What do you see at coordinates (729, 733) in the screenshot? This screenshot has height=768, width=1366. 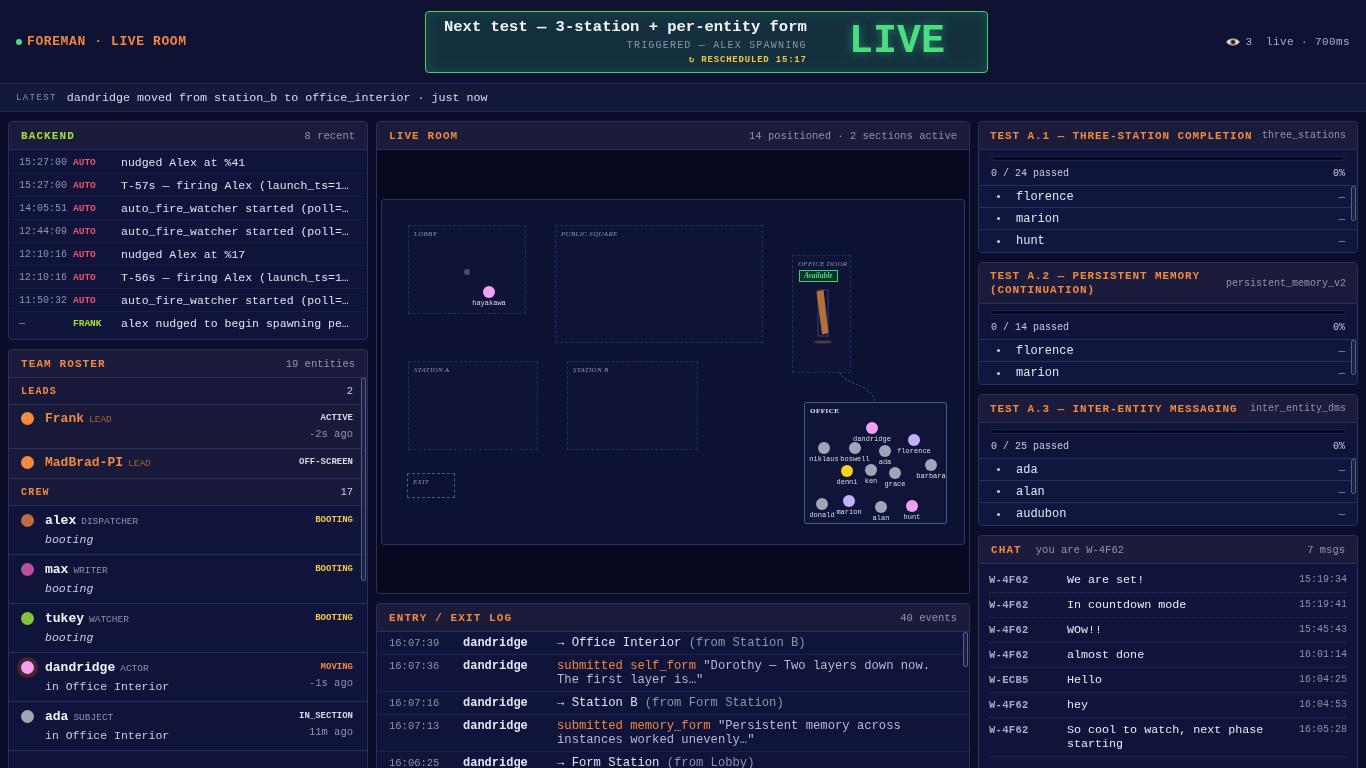 I see `event-text: submitted memory_form "Persistent memory across instances worked unevenly…"` at bounding box center [729, 733].